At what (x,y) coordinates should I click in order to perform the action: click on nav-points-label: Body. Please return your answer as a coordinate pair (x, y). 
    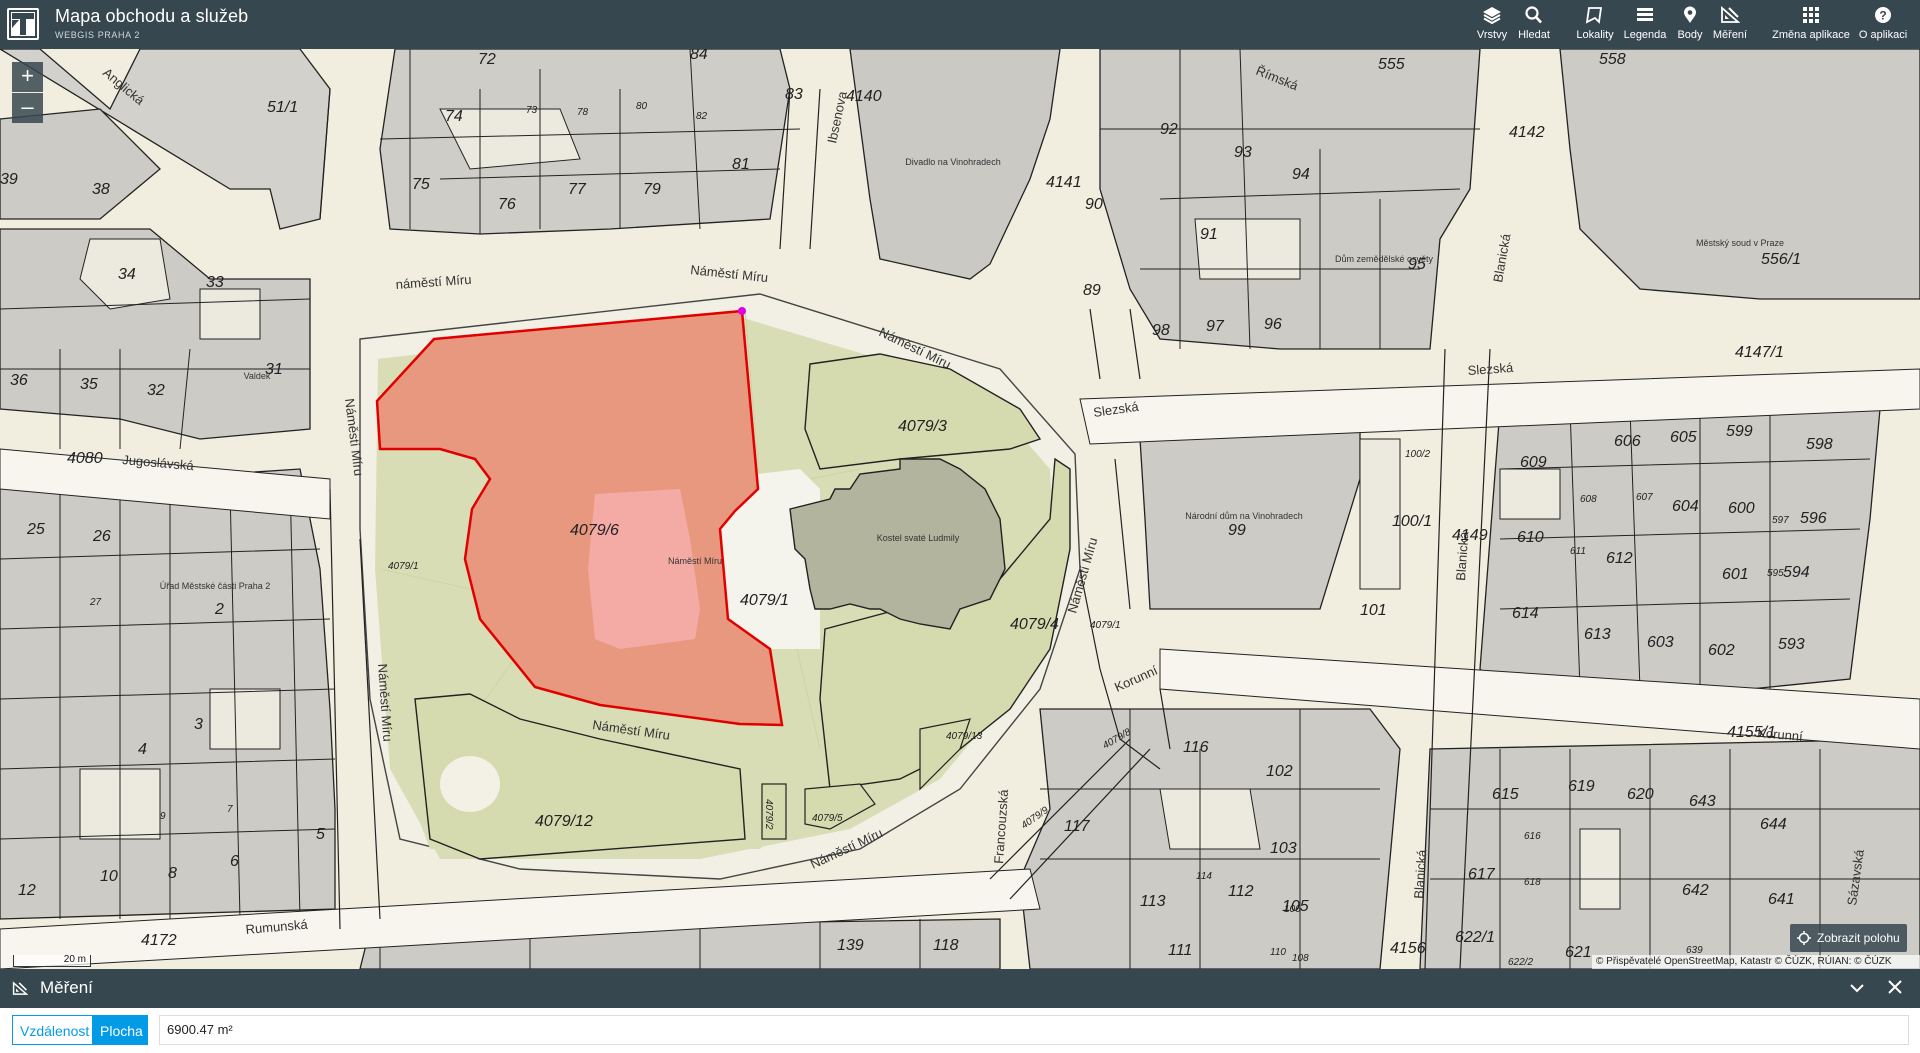
    Looking at the image, I should click on (1690, 35).